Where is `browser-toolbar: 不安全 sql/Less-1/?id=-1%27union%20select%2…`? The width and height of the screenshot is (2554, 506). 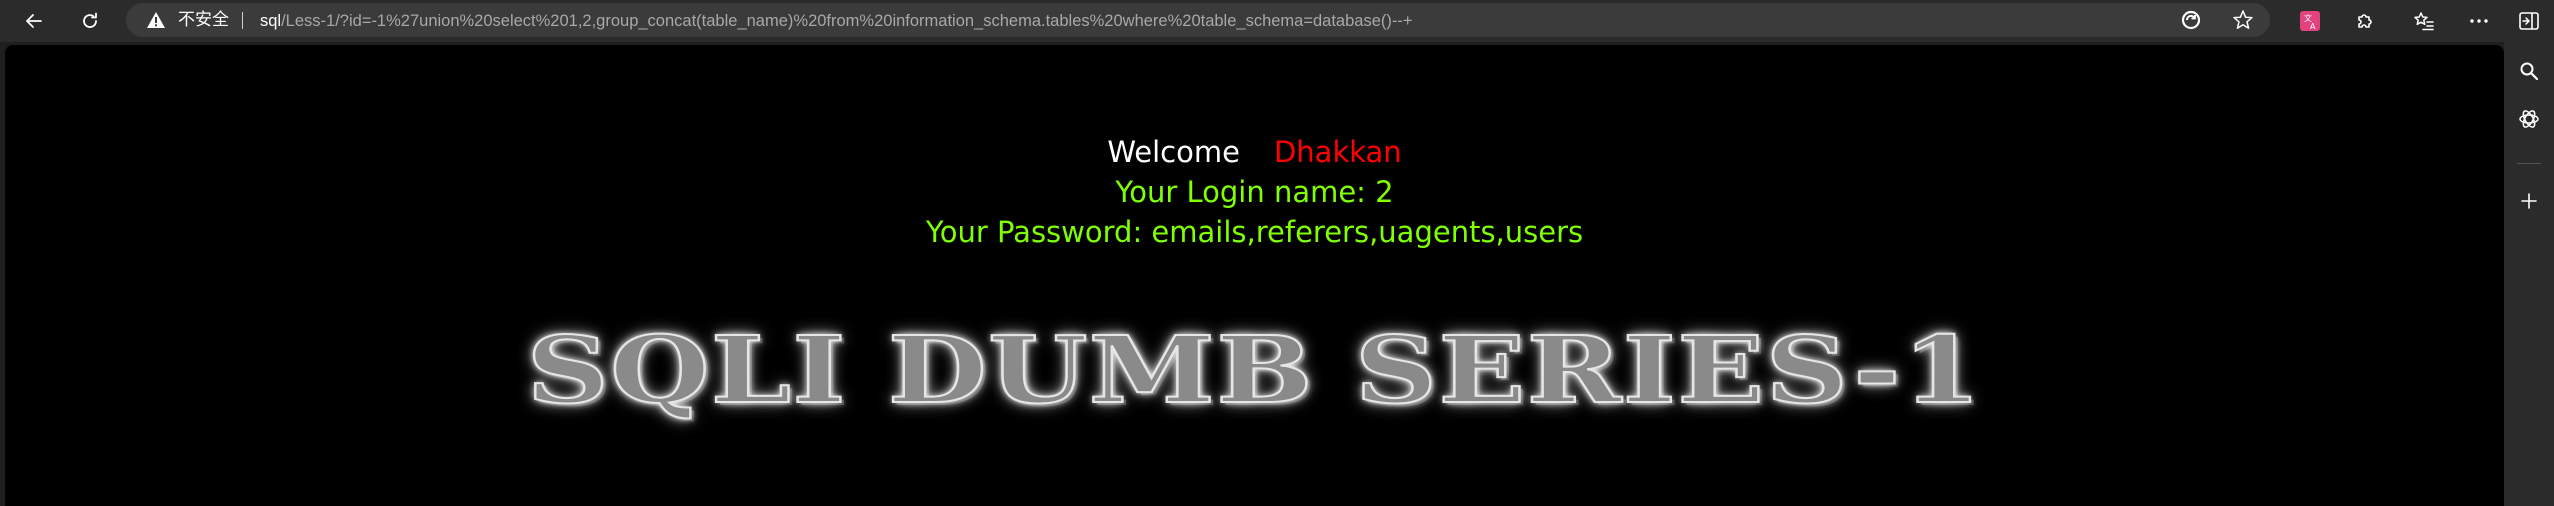
browser-toolbar: 不安全 sql/Less-1/?id=-1%27union%20select%2… is located at coordinates (1277, 21).